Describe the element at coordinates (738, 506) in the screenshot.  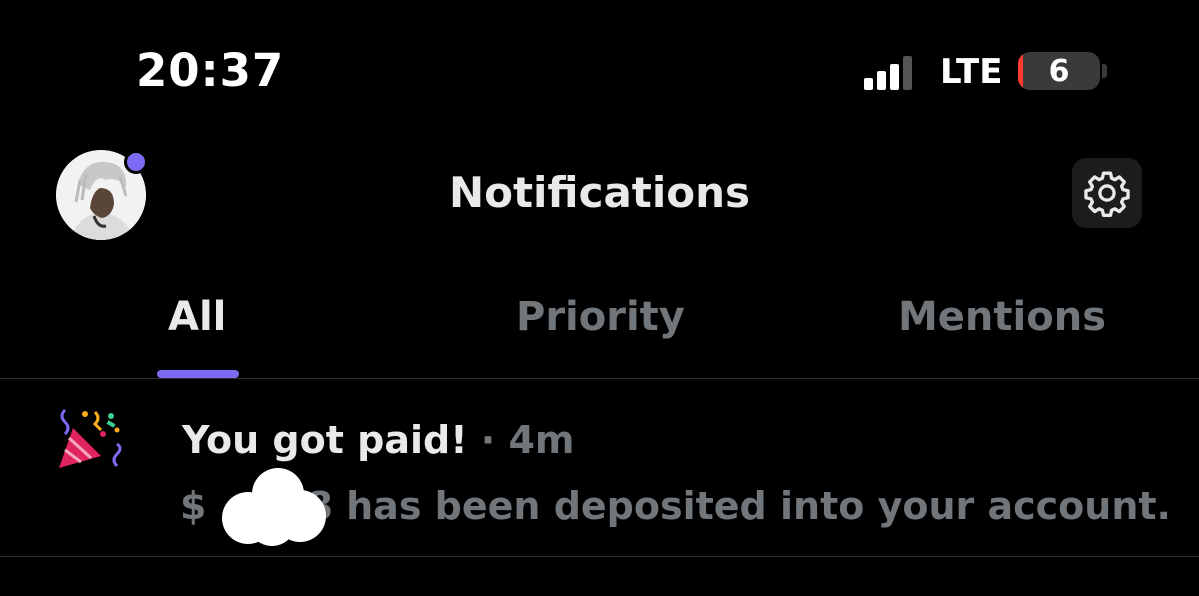
I see `notification-body-suffix: 8 has been deposited into your account.` at that location.